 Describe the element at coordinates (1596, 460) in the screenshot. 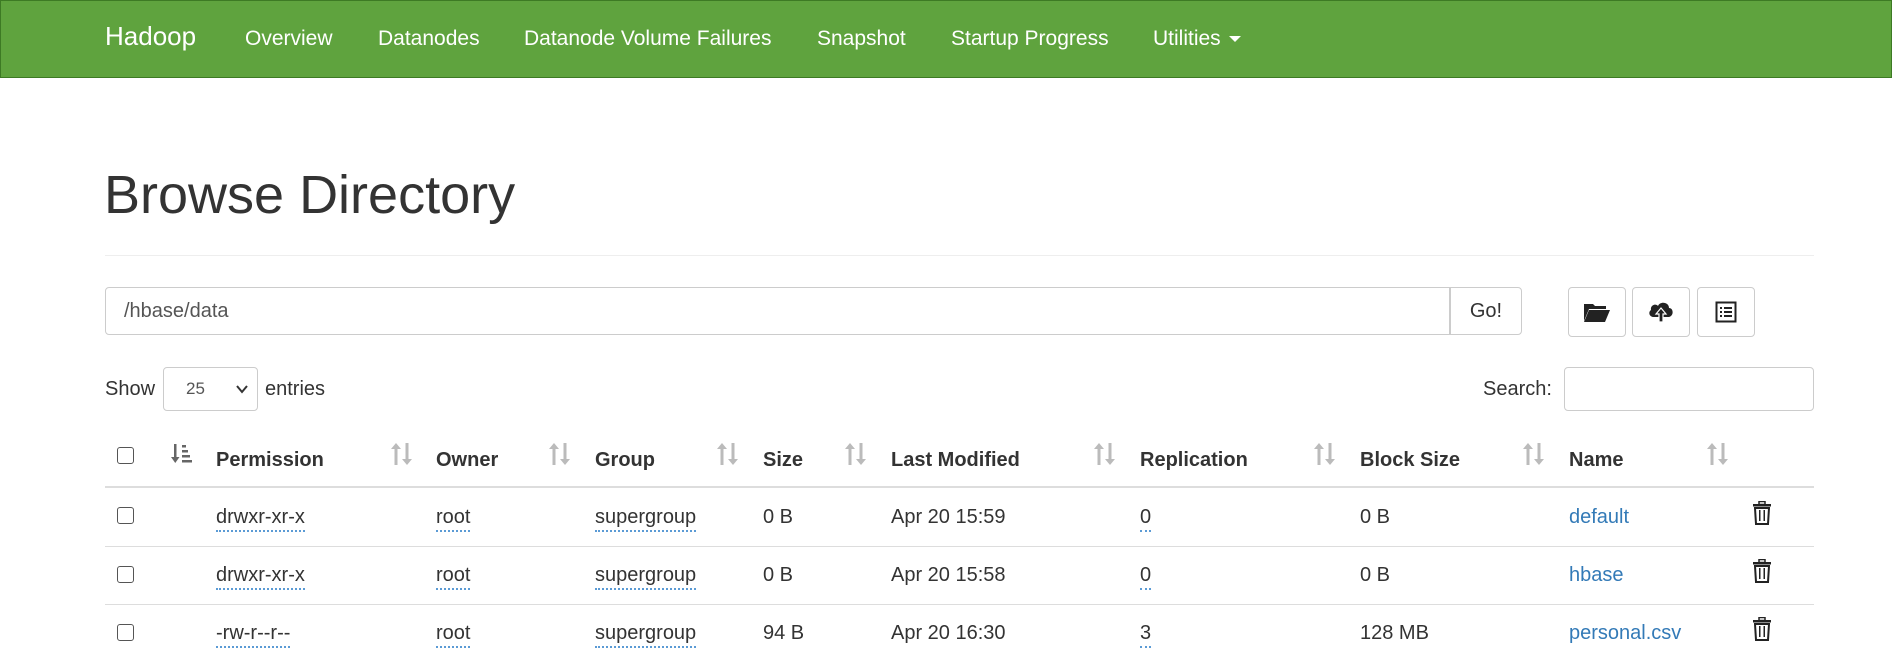

I see `column-header-name: Name` at that location.